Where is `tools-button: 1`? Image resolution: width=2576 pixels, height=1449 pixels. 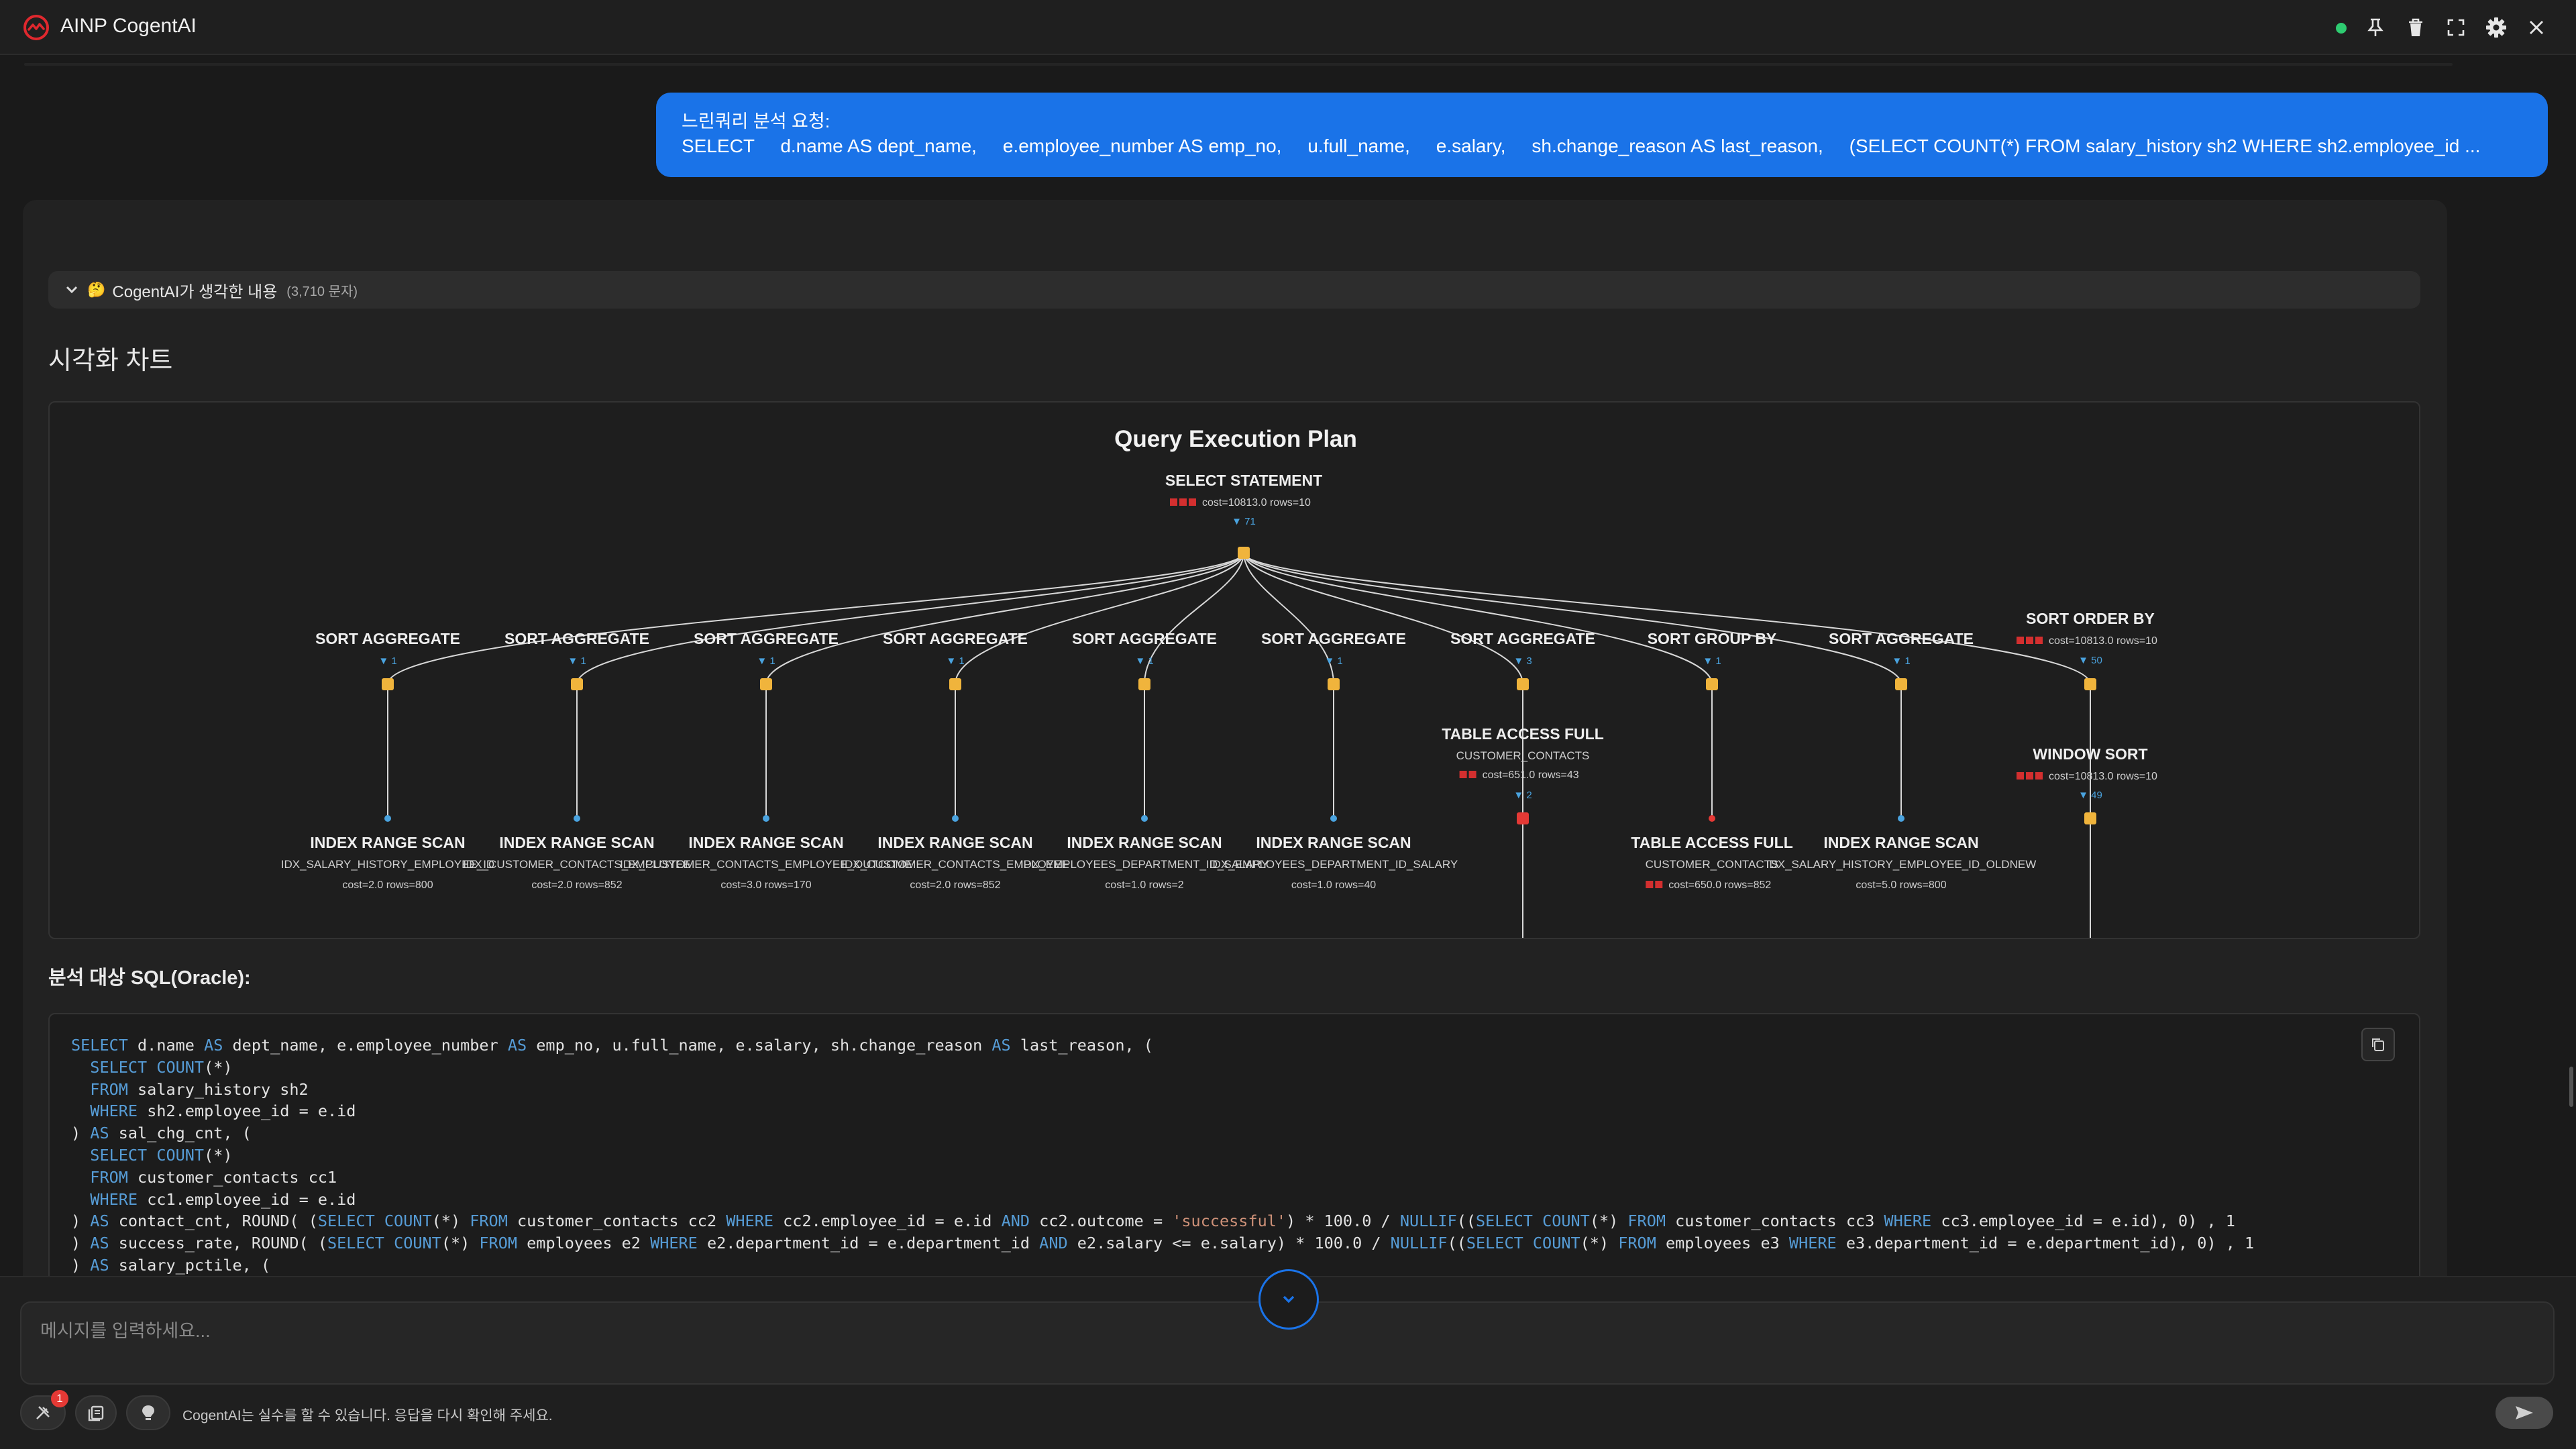 tools-button: 1 is located at coordinates (44, 1410).